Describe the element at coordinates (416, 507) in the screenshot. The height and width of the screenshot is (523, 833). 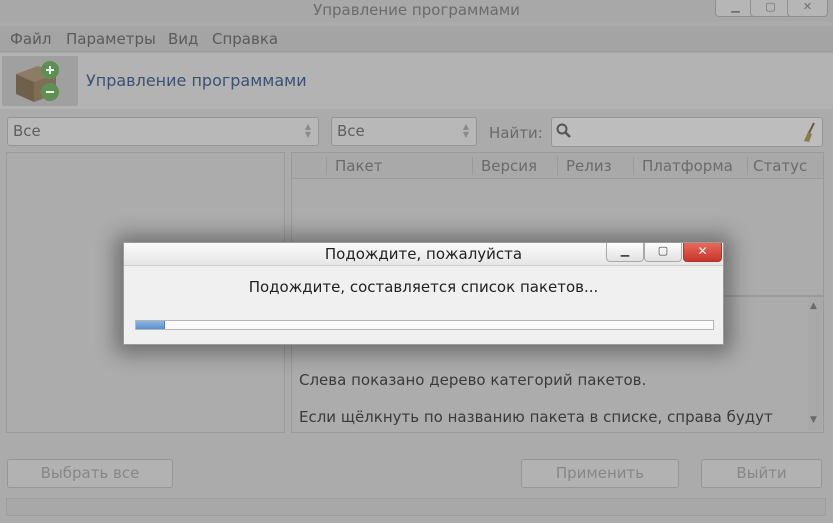
I see `status-bar` at that location.